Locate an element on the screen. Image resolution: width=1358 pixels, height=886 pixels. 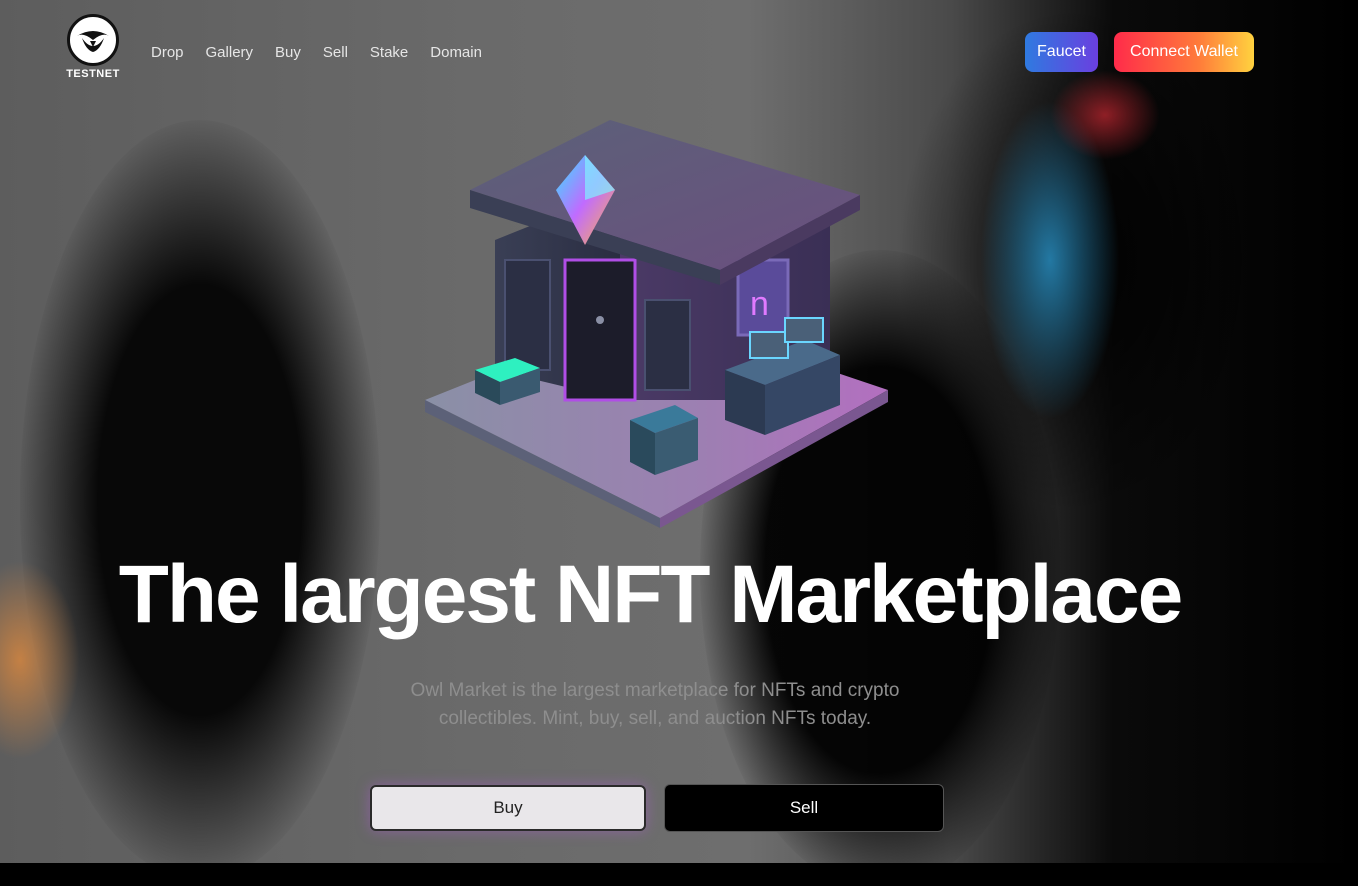
main-nav: Drop Gallery Buy Sell Stake Domain is located at coordinates (327, 52).